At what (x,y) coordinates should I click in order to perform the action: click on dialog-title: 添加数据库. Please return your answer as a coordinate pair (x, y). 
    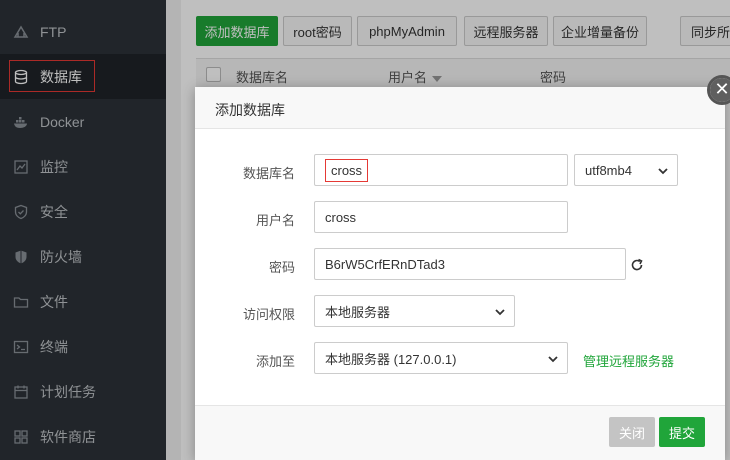
    Looking at the image, I should click on (250, 110).